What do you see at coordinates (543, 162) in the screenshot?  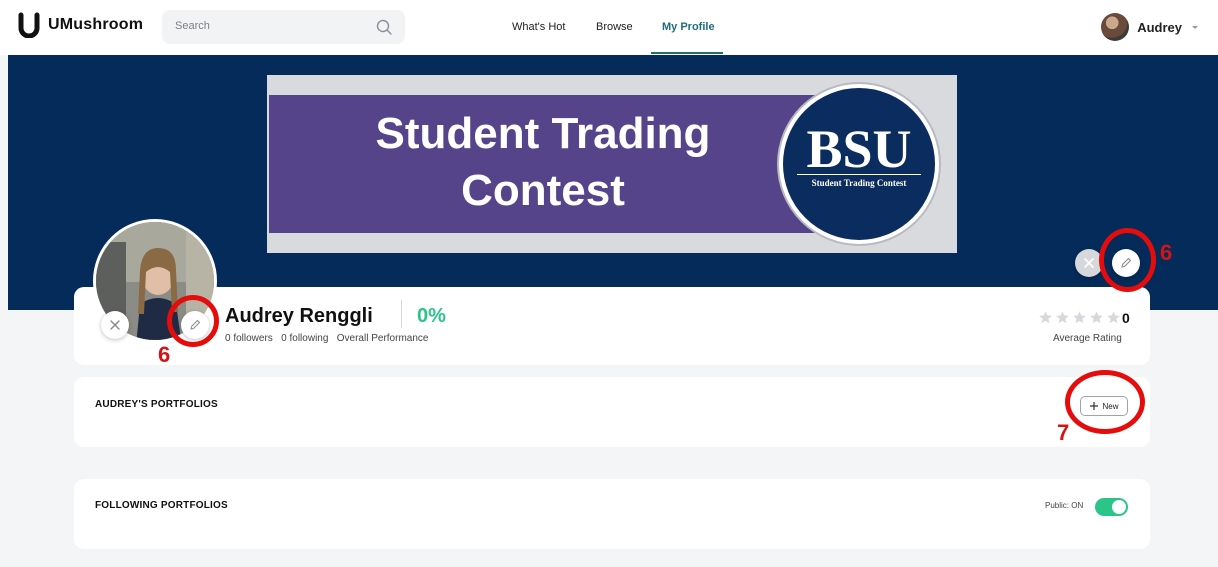 I see `banner-title: Student Trading Contest` at bounding box center [543, 162].